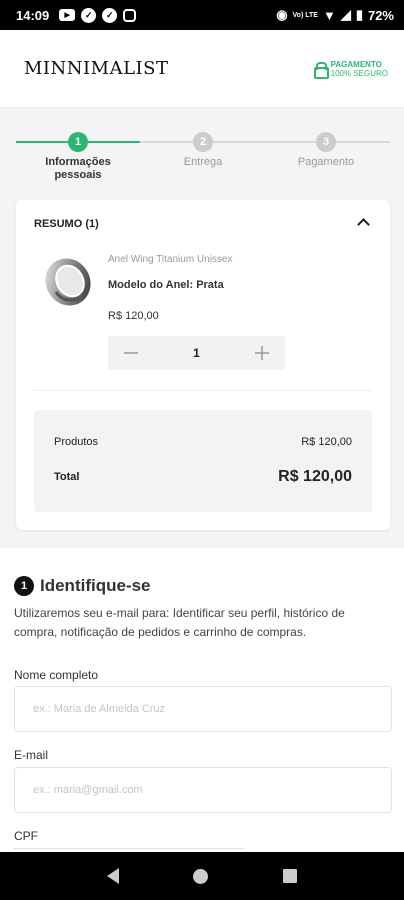 Image resolution: width=404 pixels, height=900 pixels. What do you see at coordinates (133, 316) in the screenshot?
I see `product-price: R$ 120,00` at bounding box center [133, 316].